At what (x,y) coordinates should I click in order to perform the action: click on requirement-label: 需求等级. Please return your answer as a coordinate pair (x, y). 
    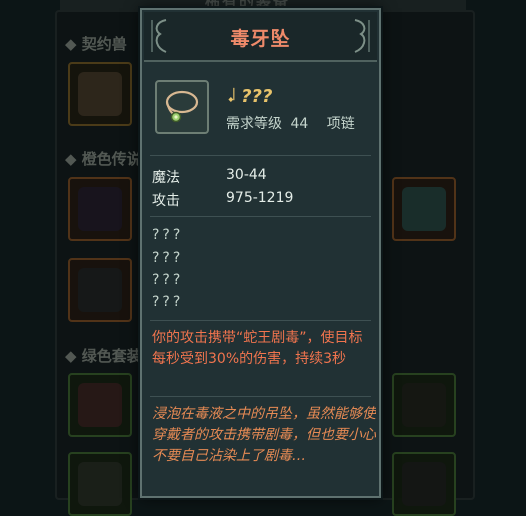
    Looking at the image, I should click on (254, 124).